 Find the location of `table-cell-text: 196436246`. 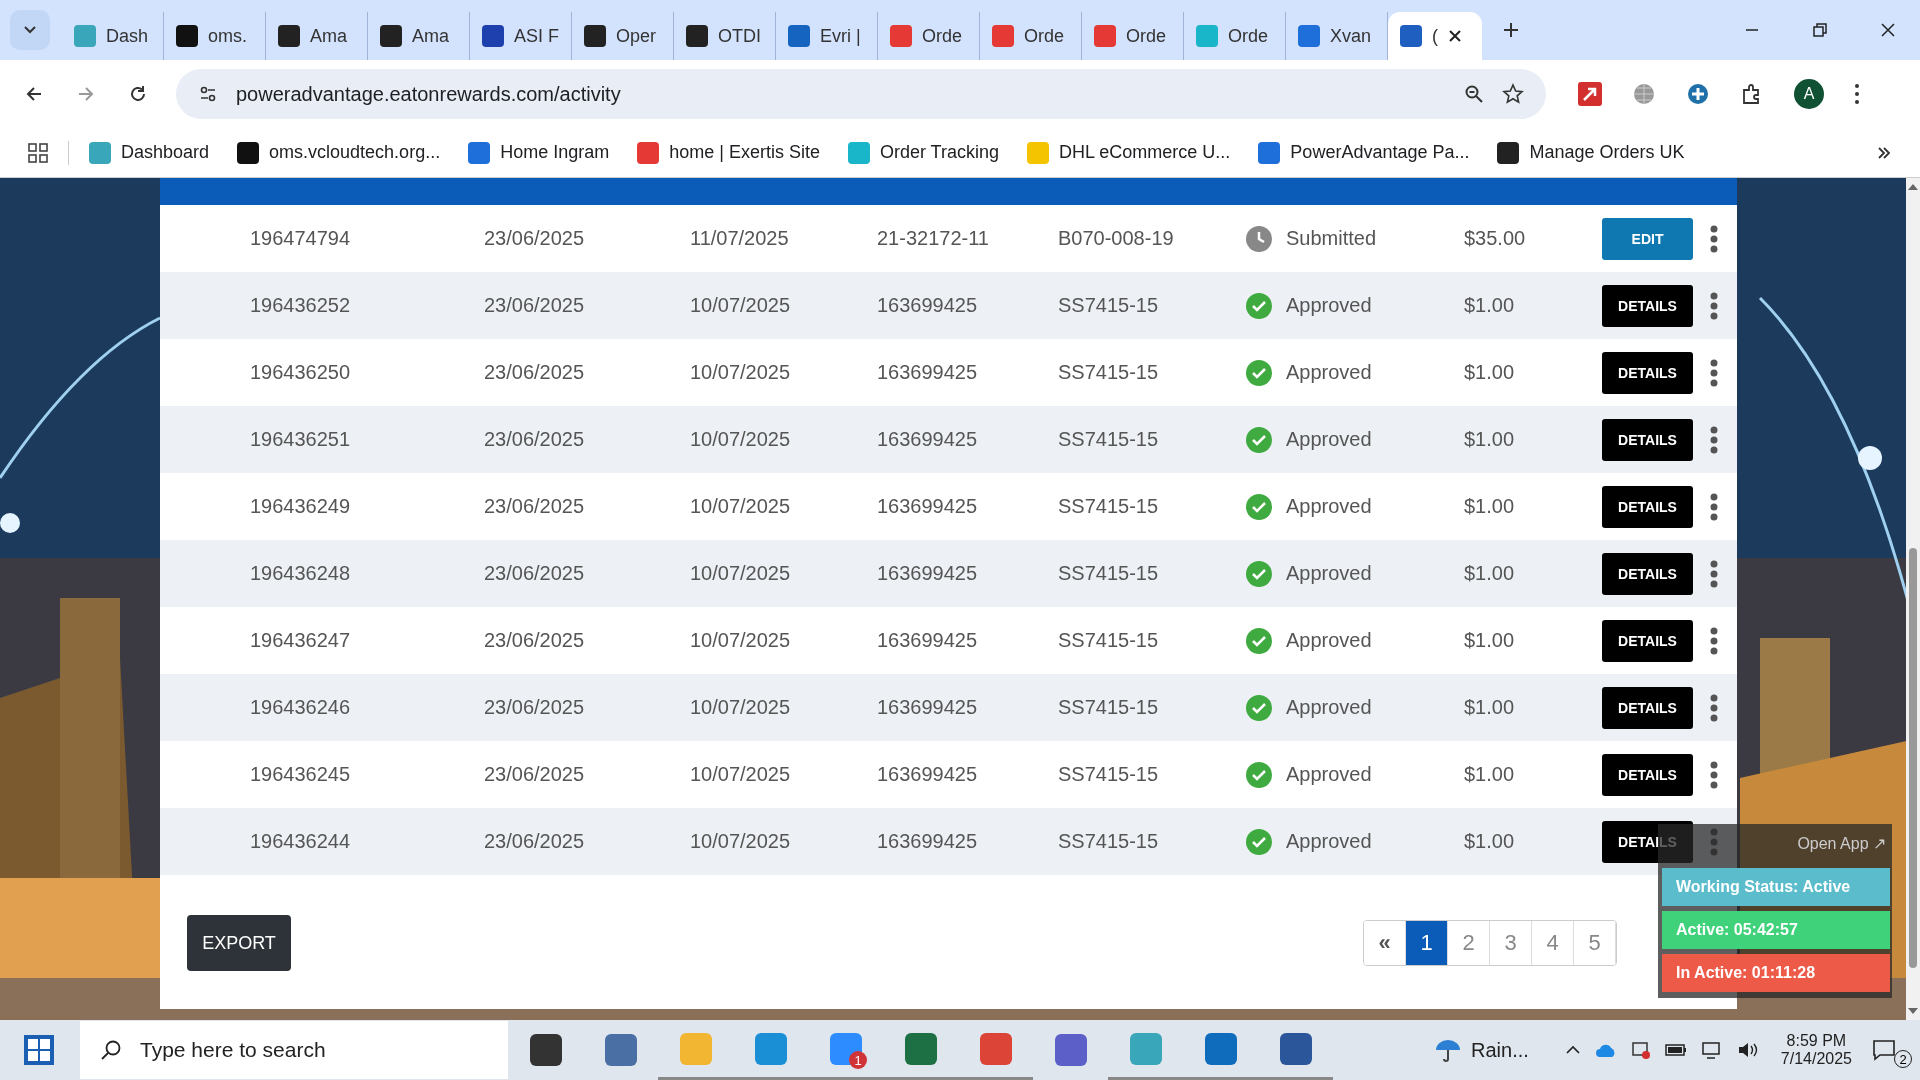

table-cell-text: 196436246 is located at coordinates (301, 707).